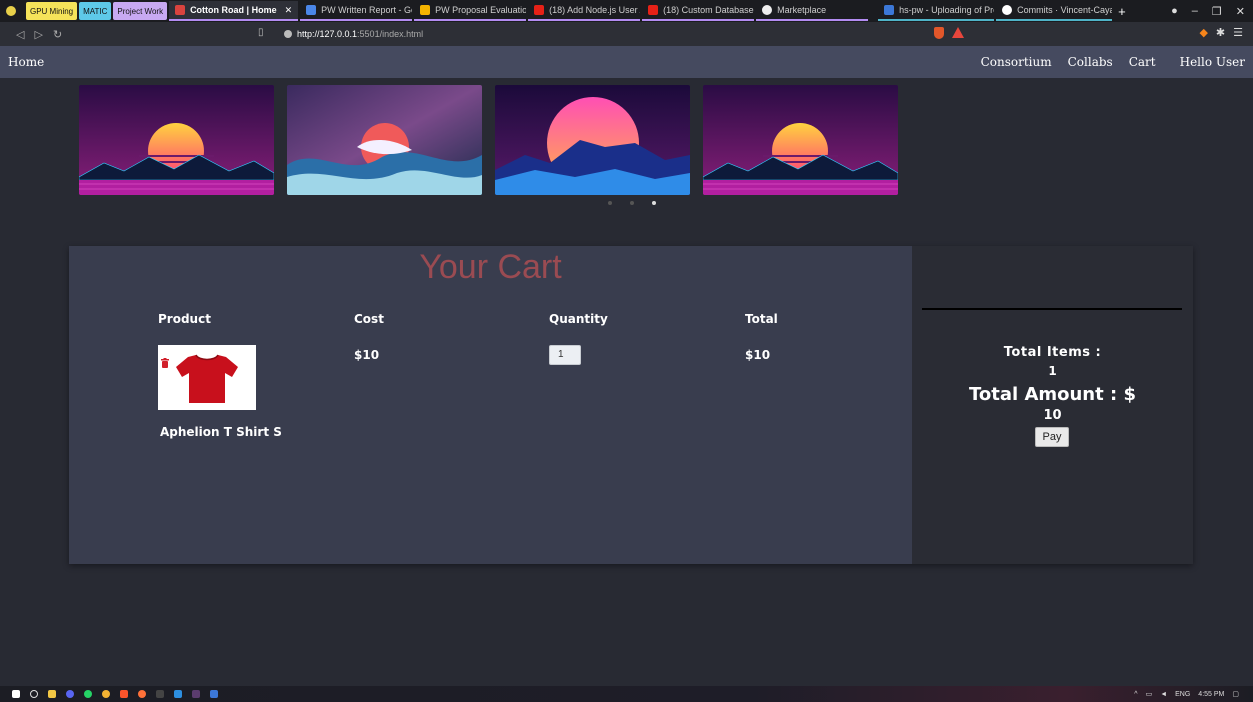 The height and width of the screenshot is (702, 1253). I want to click on total-items-label: Total Items :, so click(1052, 352).